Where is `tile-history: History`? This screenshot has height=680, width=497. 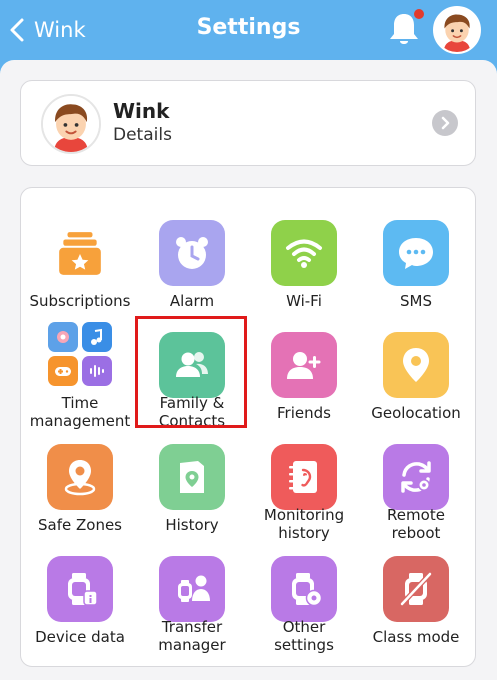 tile-history: History is located at coordinates (192, 480).